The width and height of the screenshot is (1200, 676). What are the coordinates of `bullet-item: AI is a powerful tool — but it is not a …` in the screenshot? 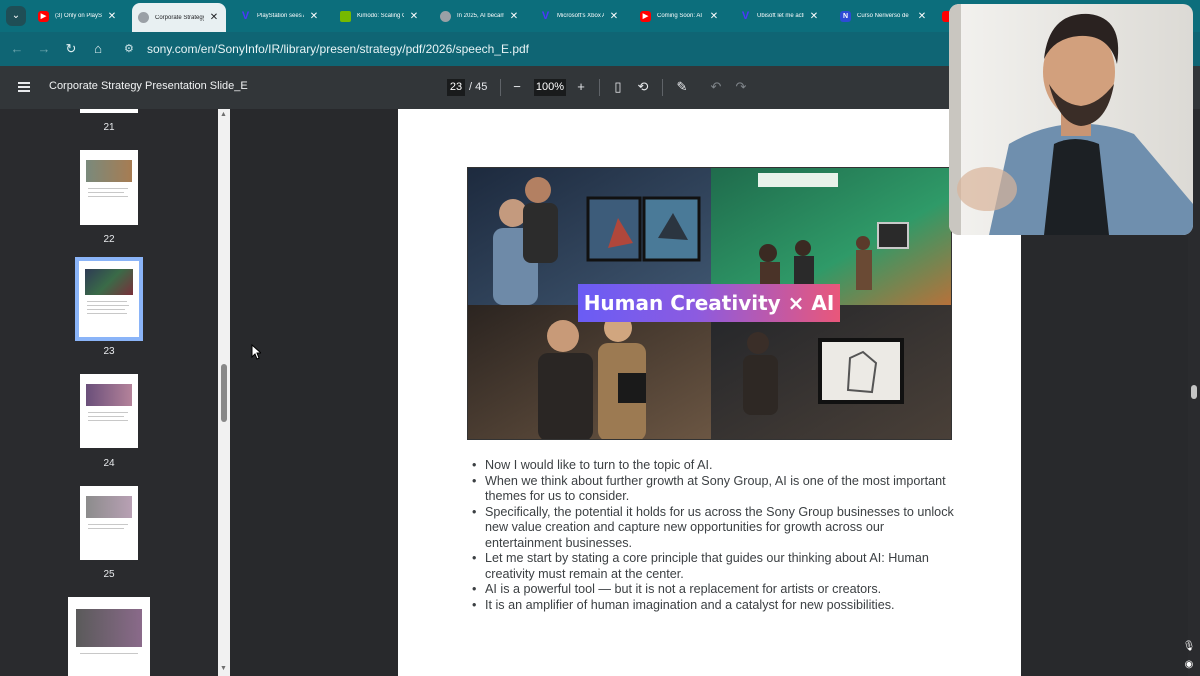 It's located at (715, 590).